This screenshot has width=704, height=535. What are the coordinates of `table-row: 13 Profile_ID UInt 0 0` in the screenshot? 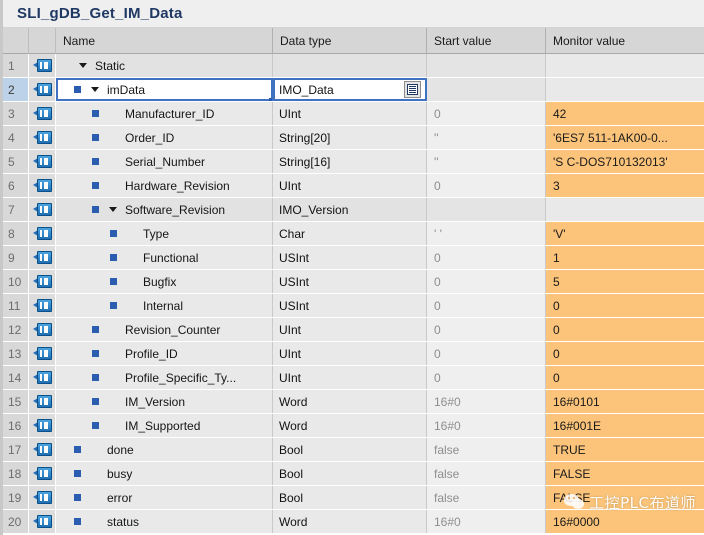 It's located at (353, 354).